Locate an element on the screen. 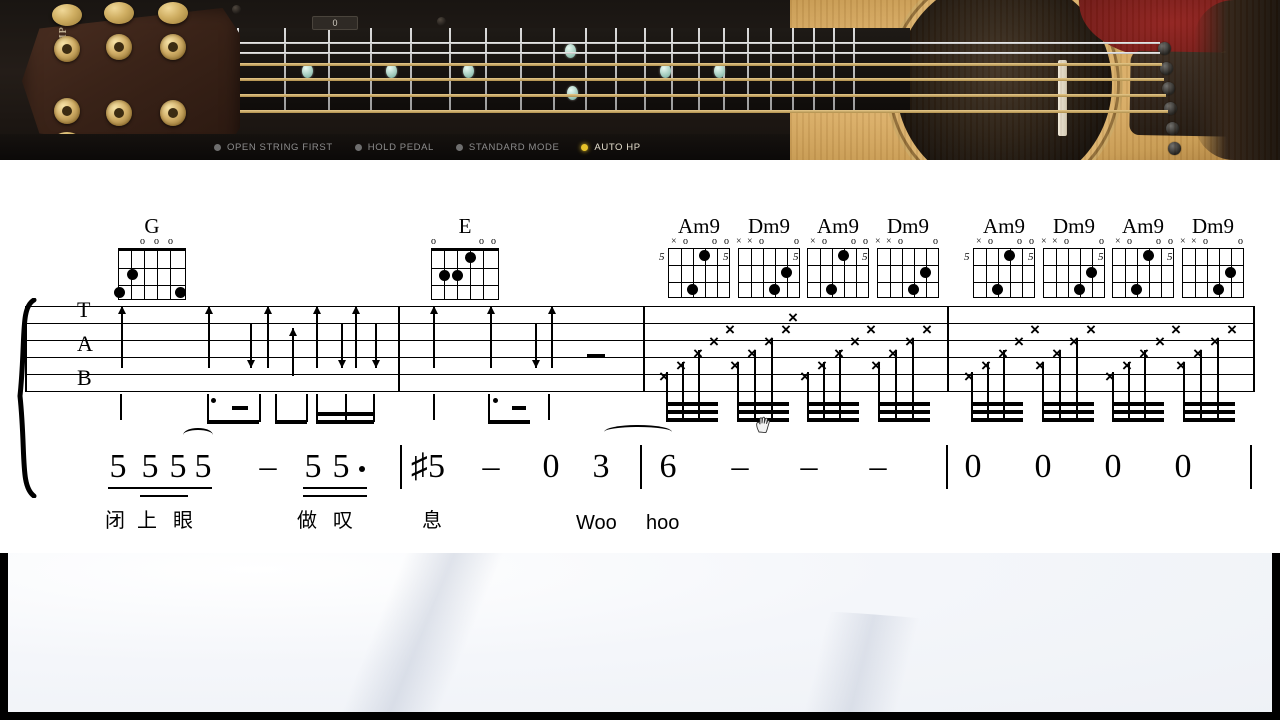 The height and width of the screenshot is (720, 1280). right-black-border is located at coordinates (1276, 636).